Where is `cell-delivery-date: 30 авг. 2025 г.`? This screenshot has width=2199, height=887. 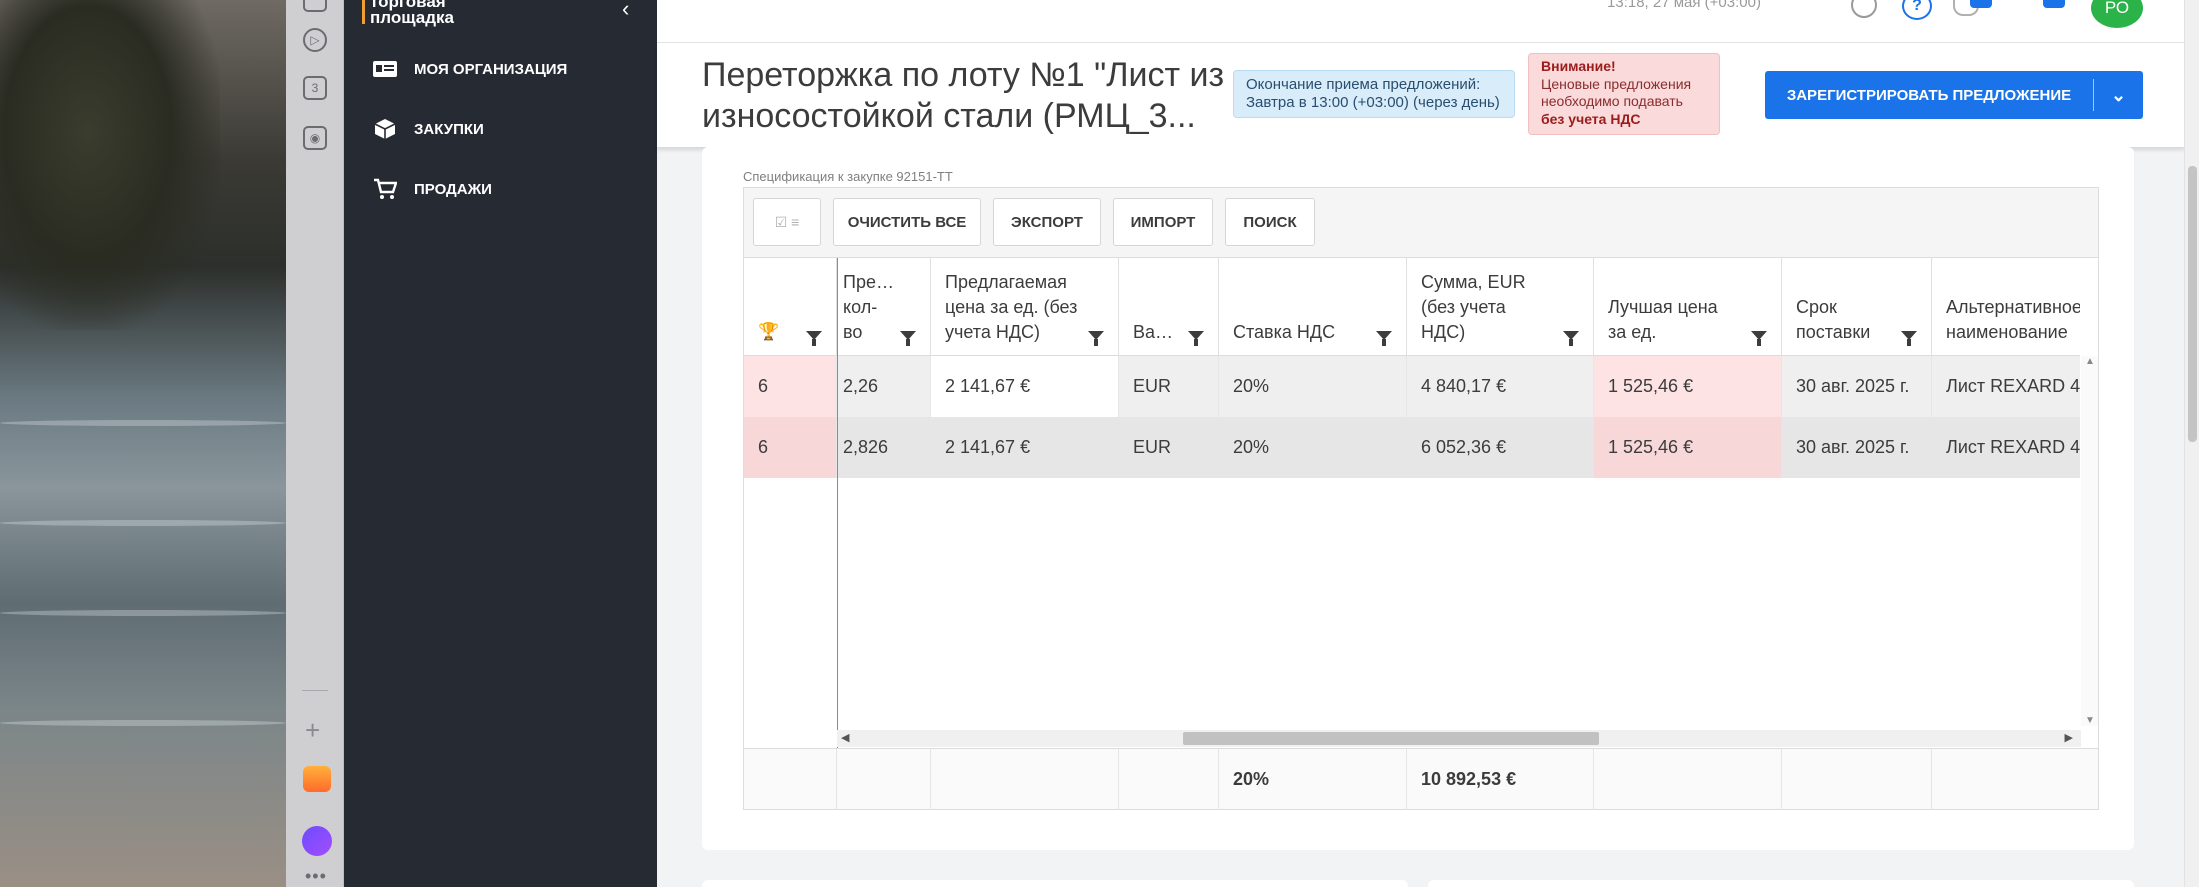 cell-delivery-date: 30 авг. 2025 г. is located at coordinates (1857, 386).